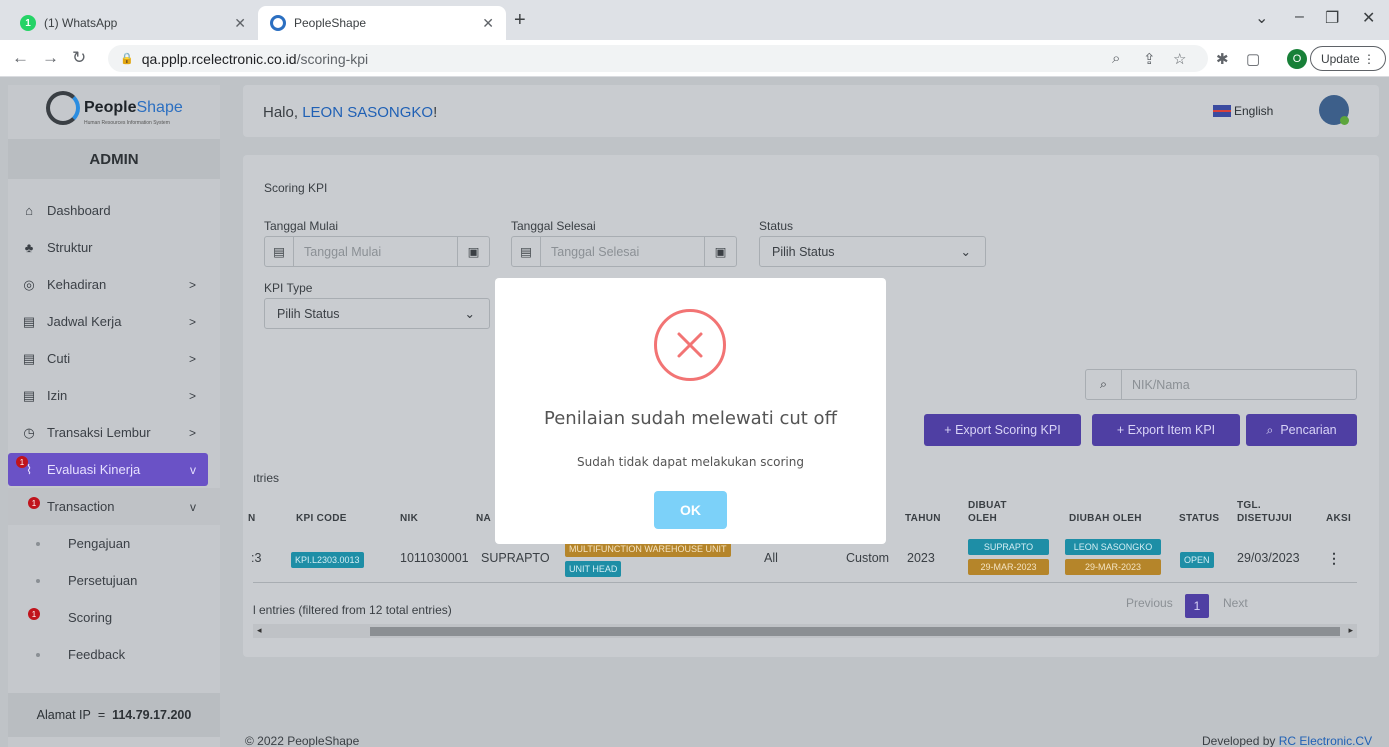  I want to click on search-input: ⌕ NIK/Nama, so click(1221, 384).